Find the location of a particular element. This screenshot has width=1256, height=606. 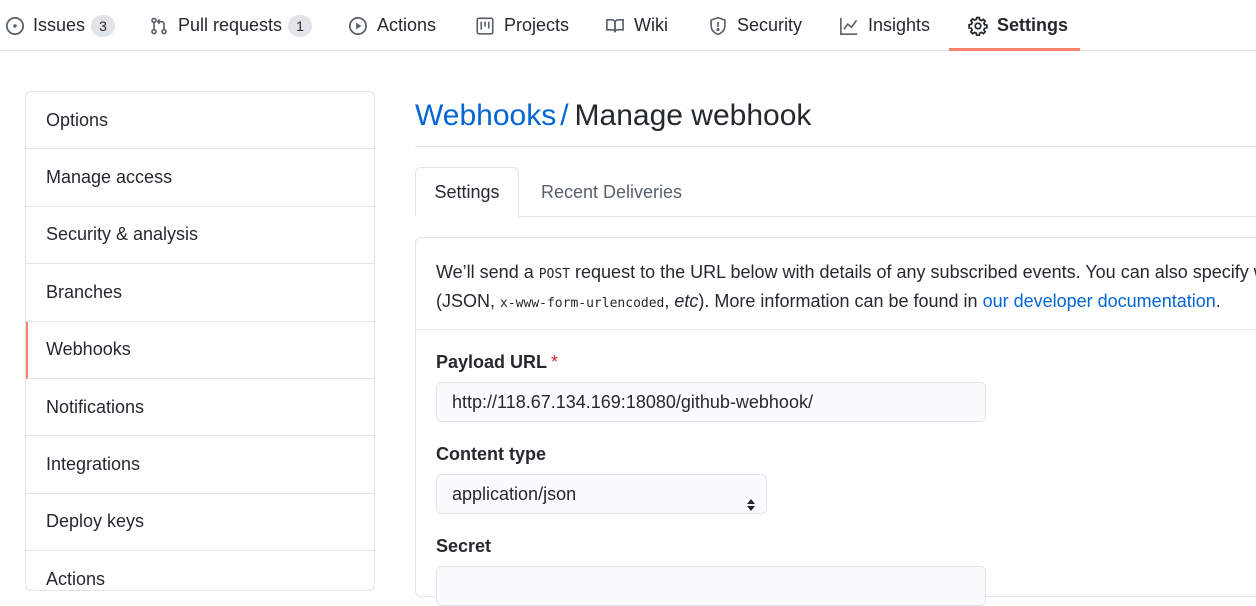

issues-count-badge: 3 is located at coordinates (103, 25).